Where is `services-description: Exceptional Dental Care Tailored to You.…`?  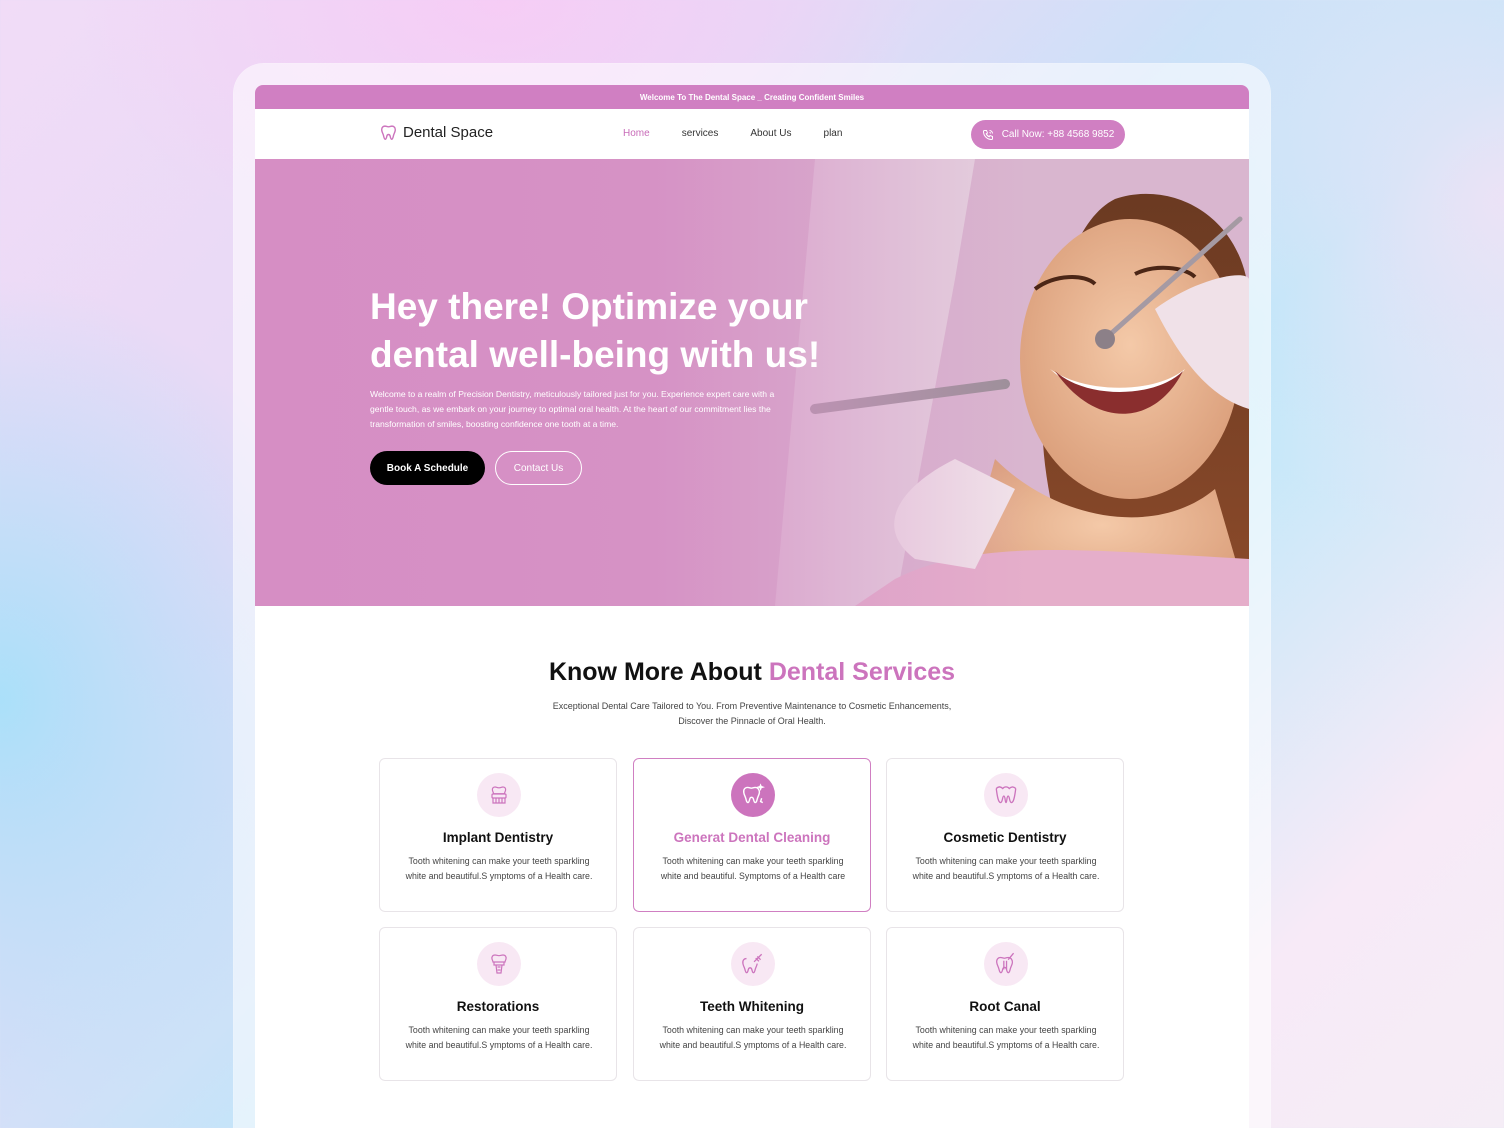
services-description: Exceptional Dental Care Tailored to You.… is located at coordinates (752, 713).